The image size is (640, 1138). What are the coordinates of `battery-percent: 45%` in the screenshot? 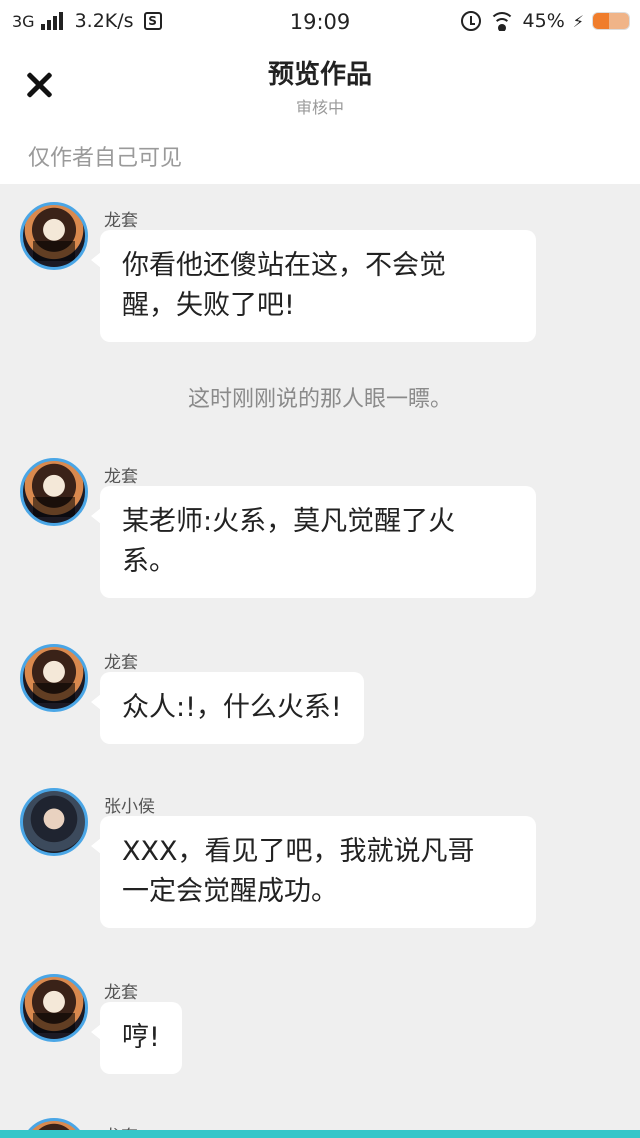 It's located at (543, 21).